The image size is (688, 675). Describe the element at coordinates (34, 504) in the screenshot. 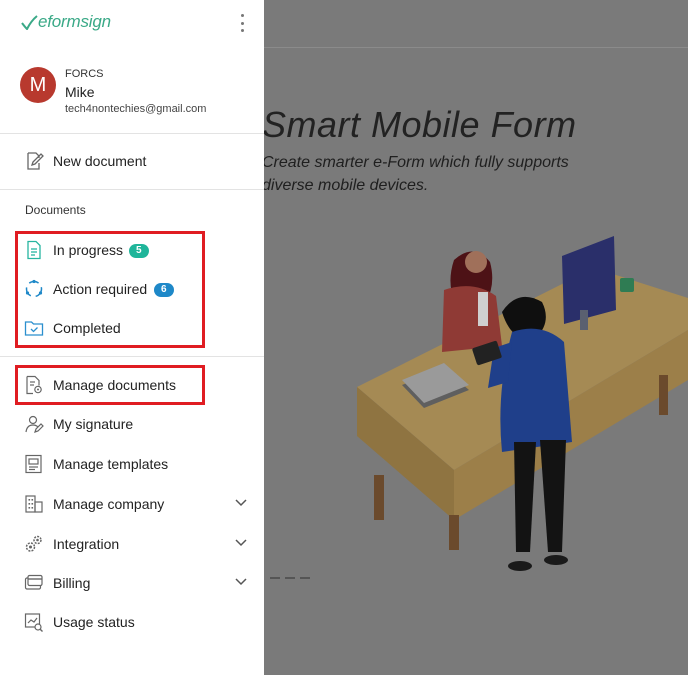

I see `building-icon` at that location.